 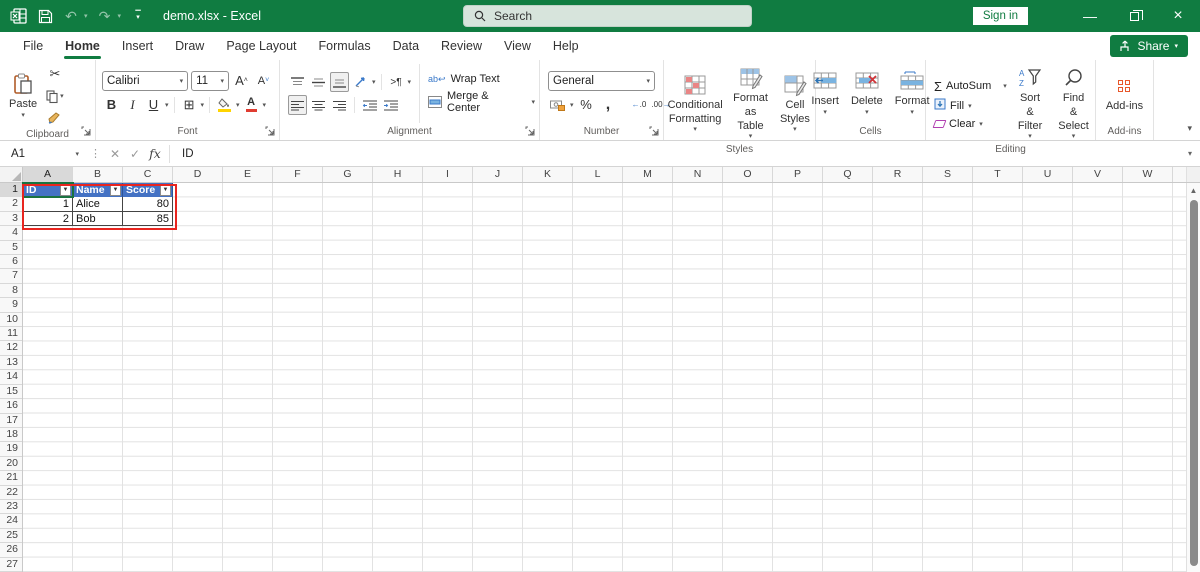 I want to click on cell-C2: 80, so click(x=148, y=204).